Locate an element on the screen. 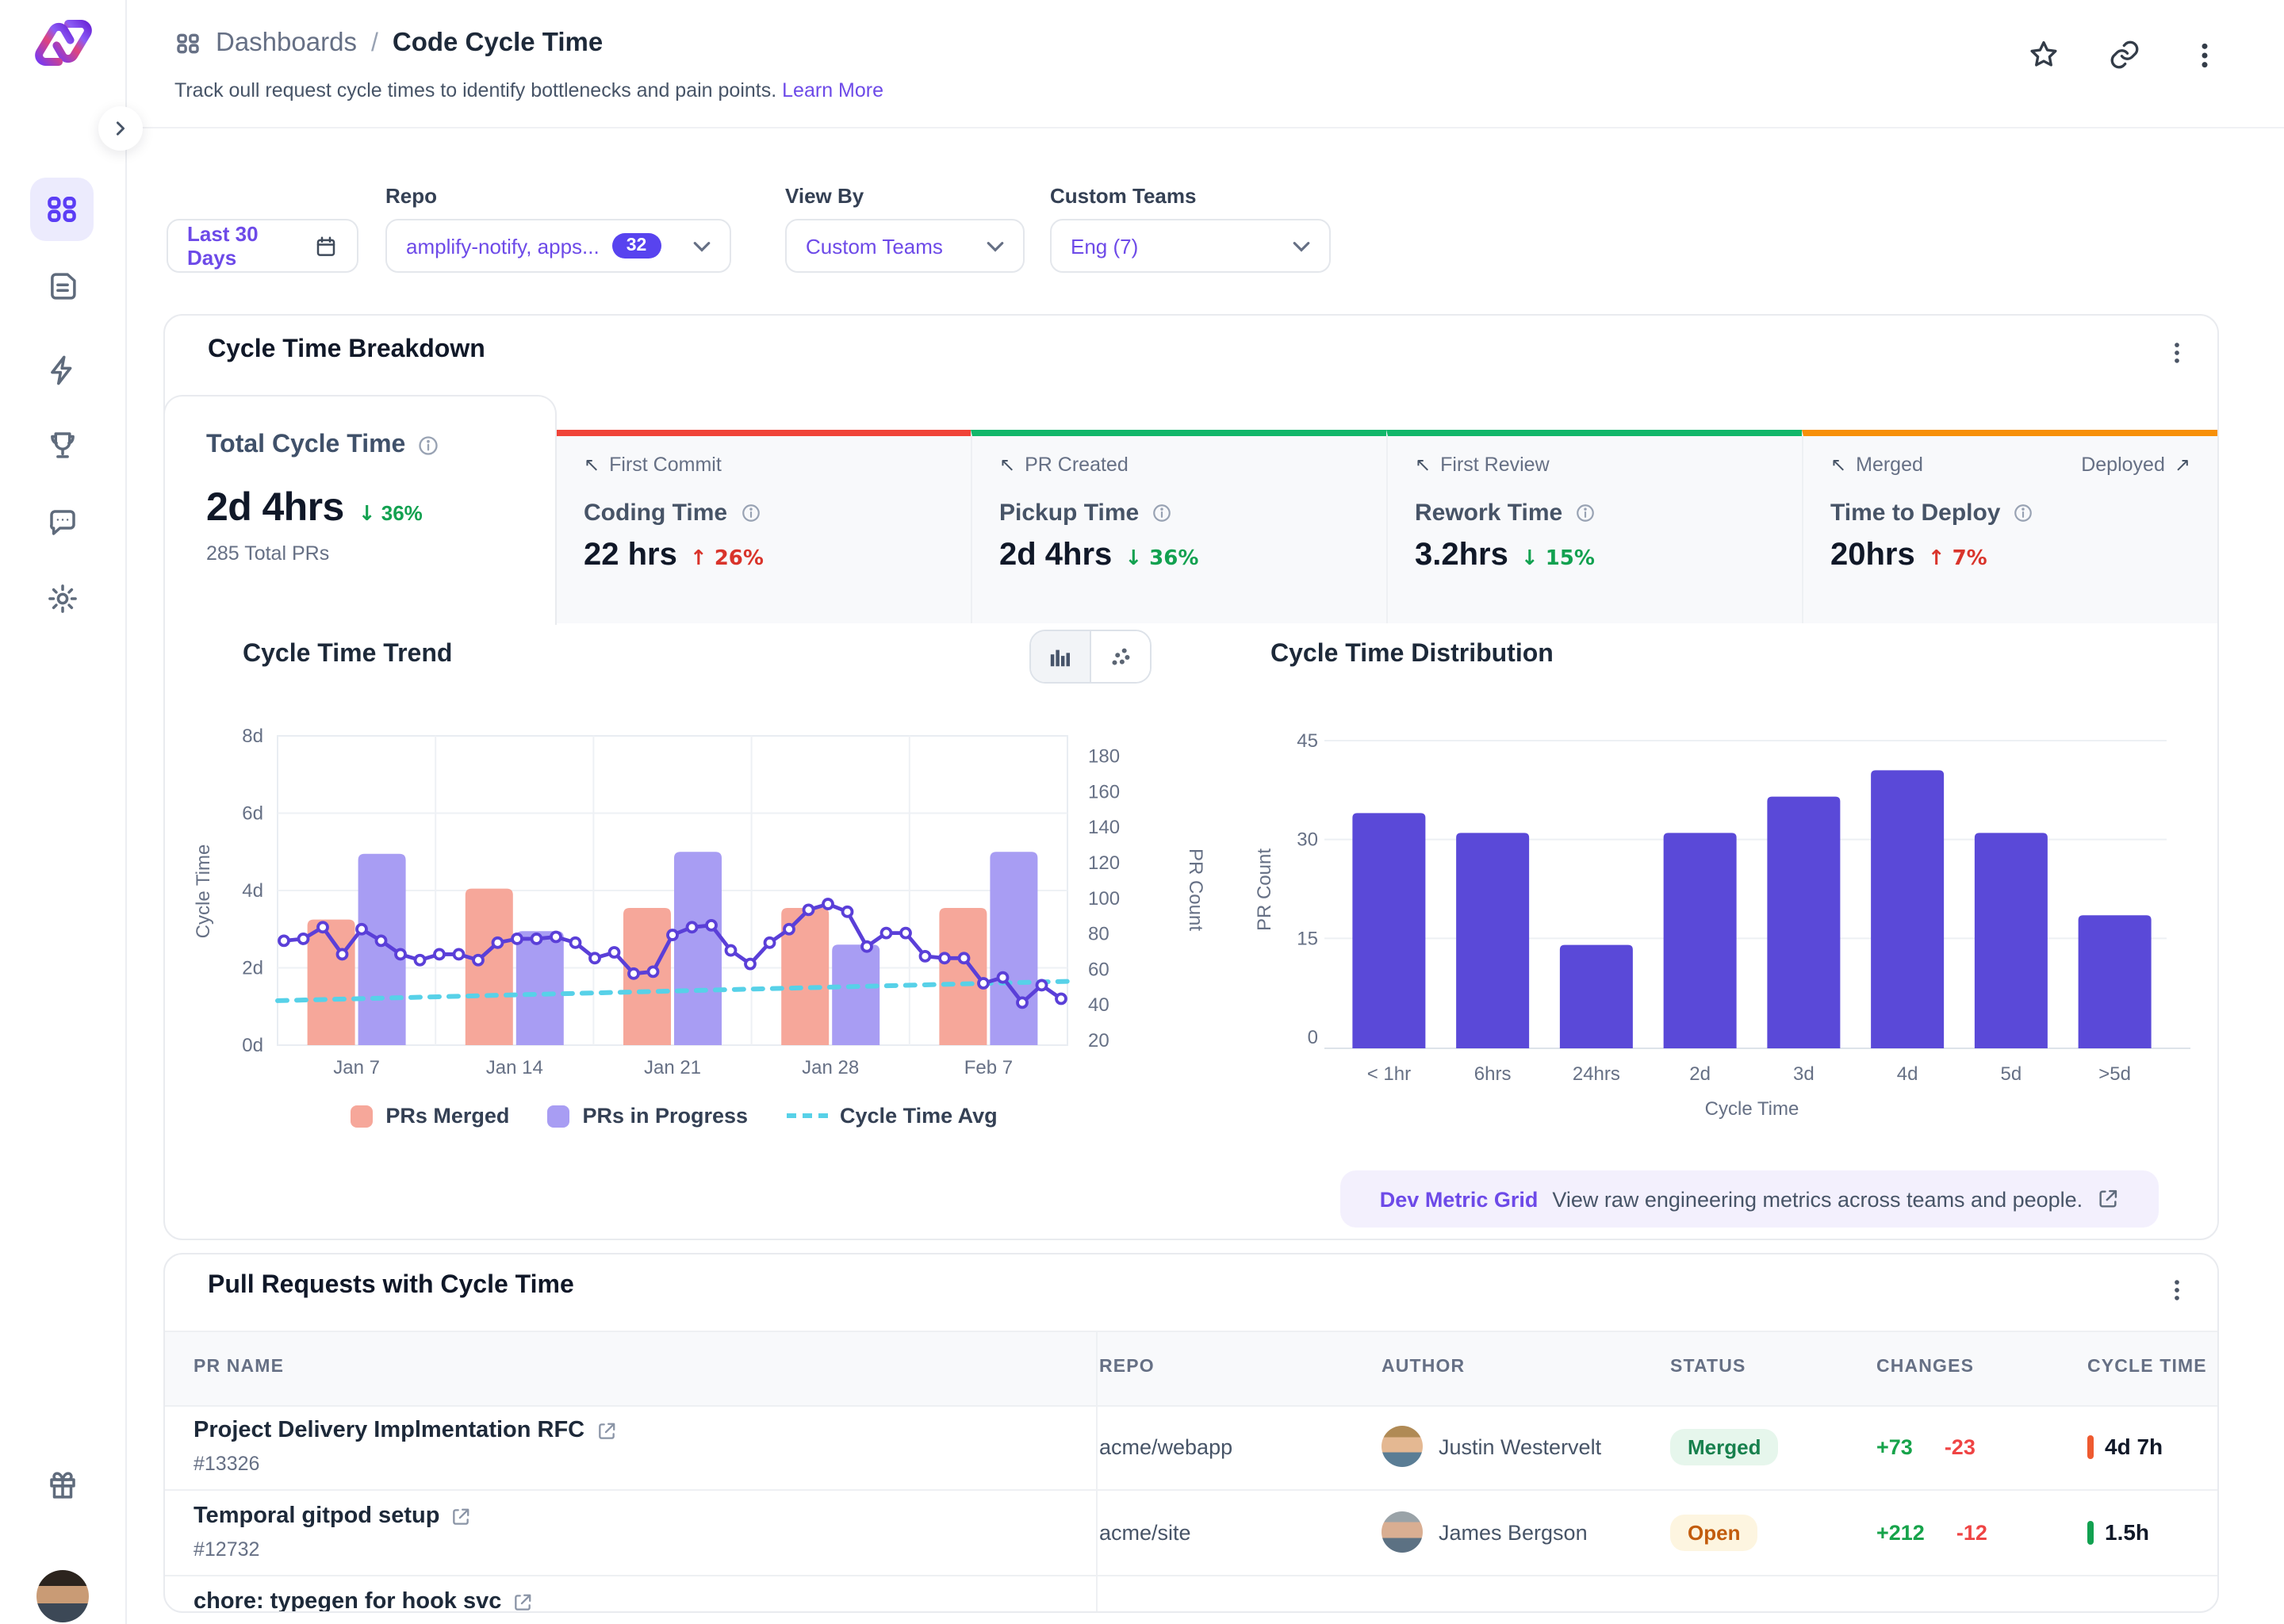 The height and width of the screenshot is (1624, 2284). chevron-down-icon is located at coordinates (995, 245).